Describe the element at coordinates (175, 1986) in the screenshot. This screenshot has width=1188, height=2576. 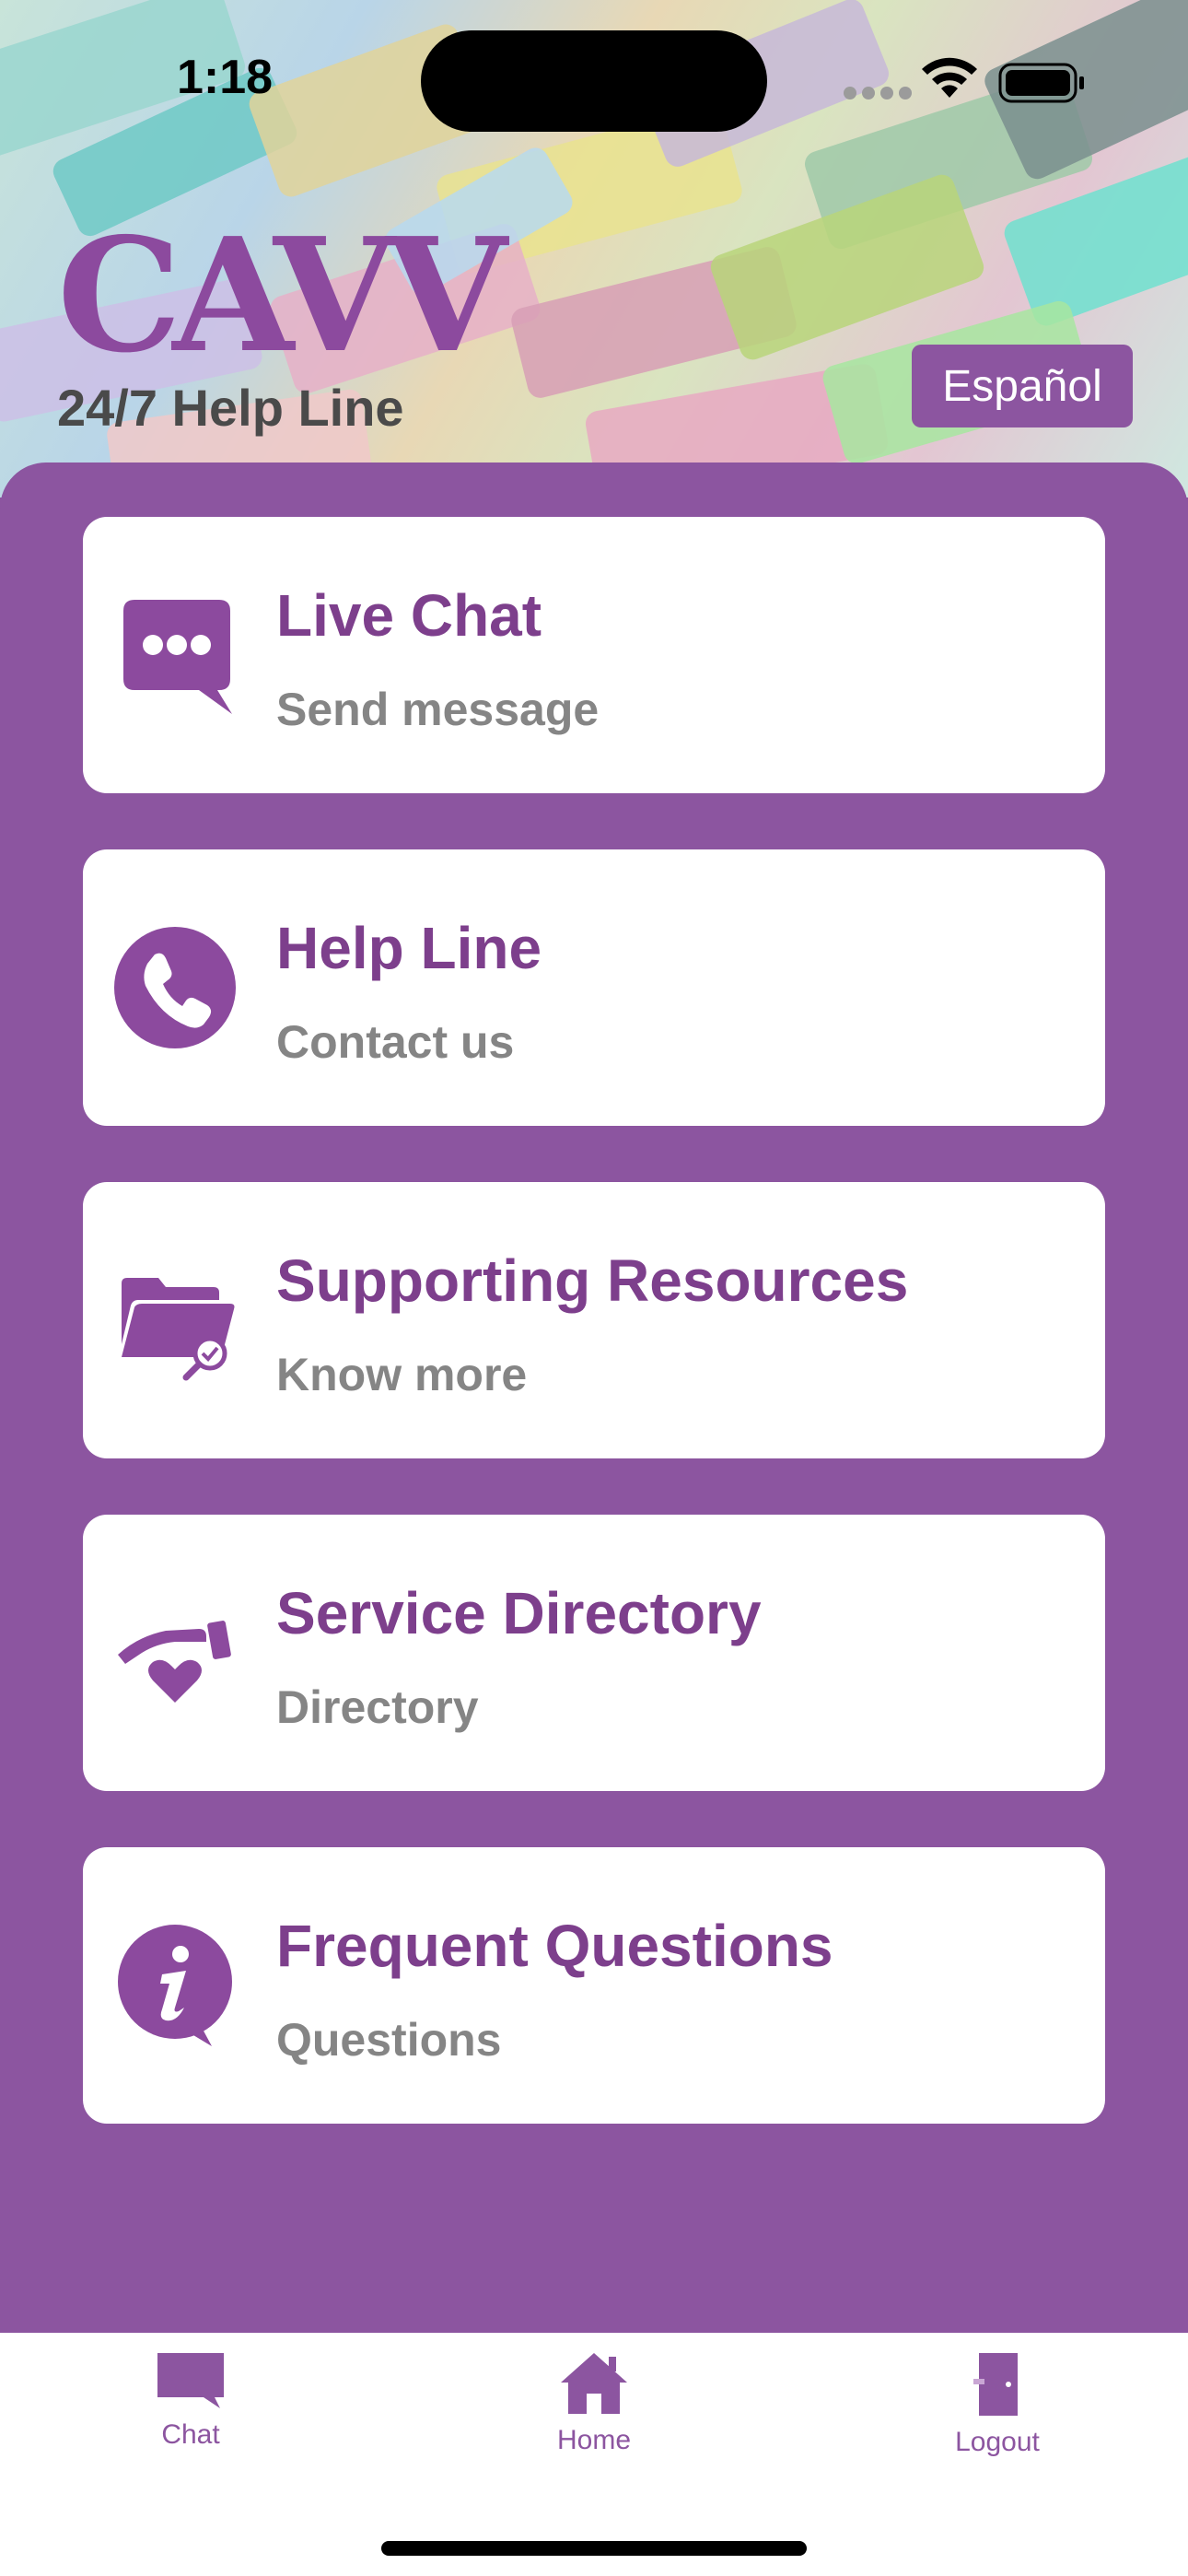
I see `info-icon` at that location.